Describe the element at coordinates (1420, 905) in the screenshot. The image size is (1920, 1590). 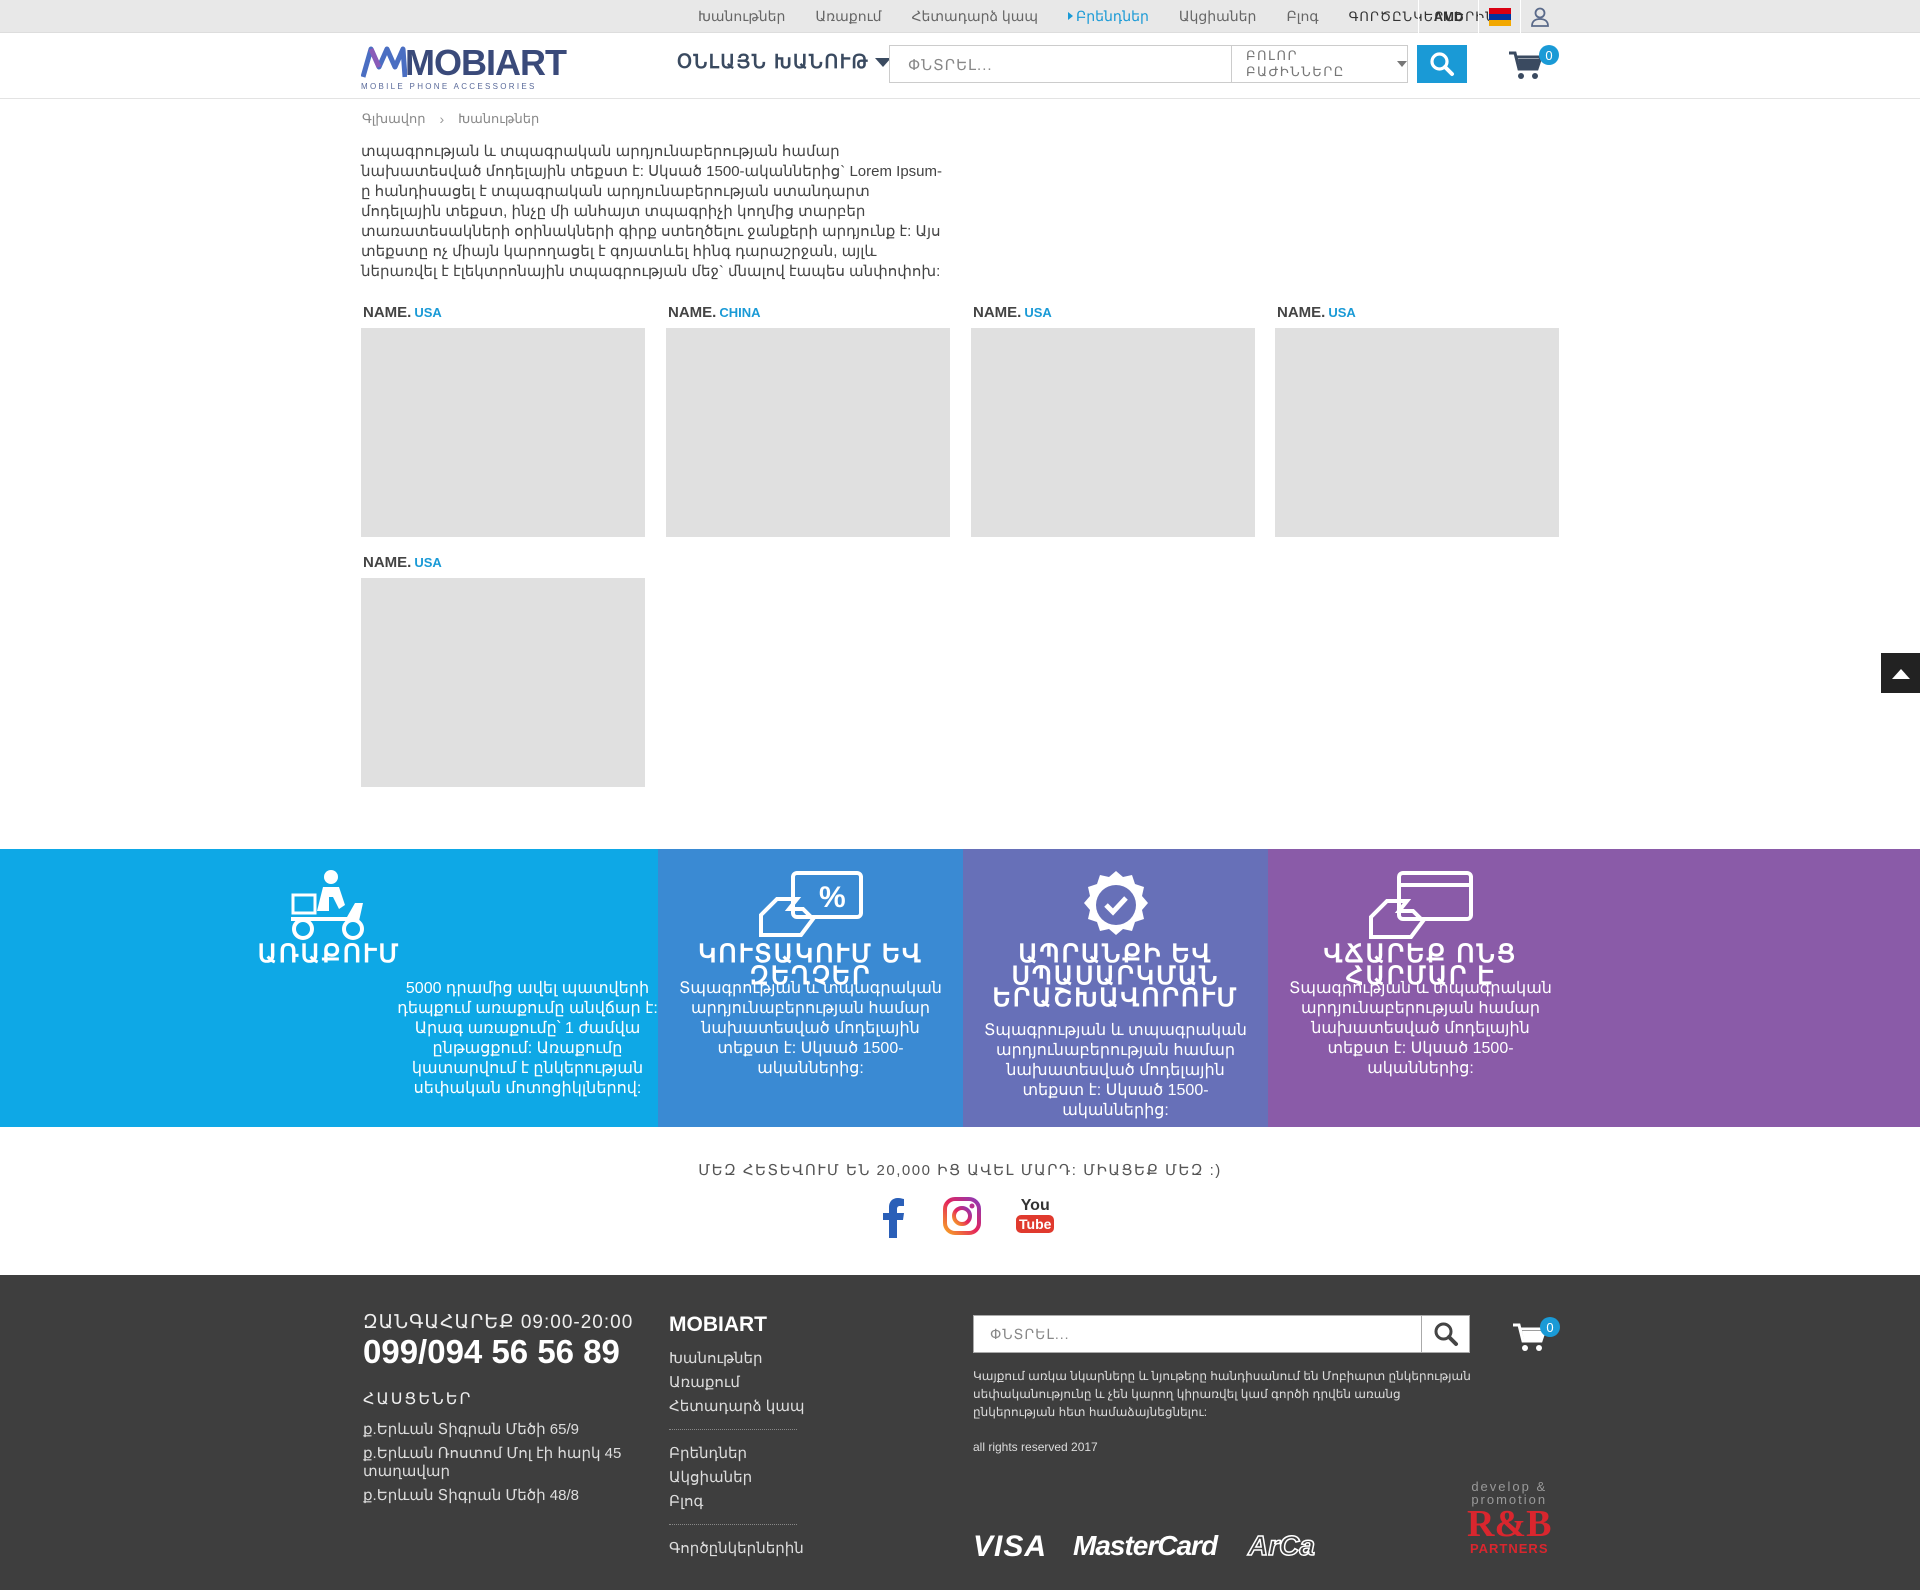
I see `card-payment-icon` at that location.